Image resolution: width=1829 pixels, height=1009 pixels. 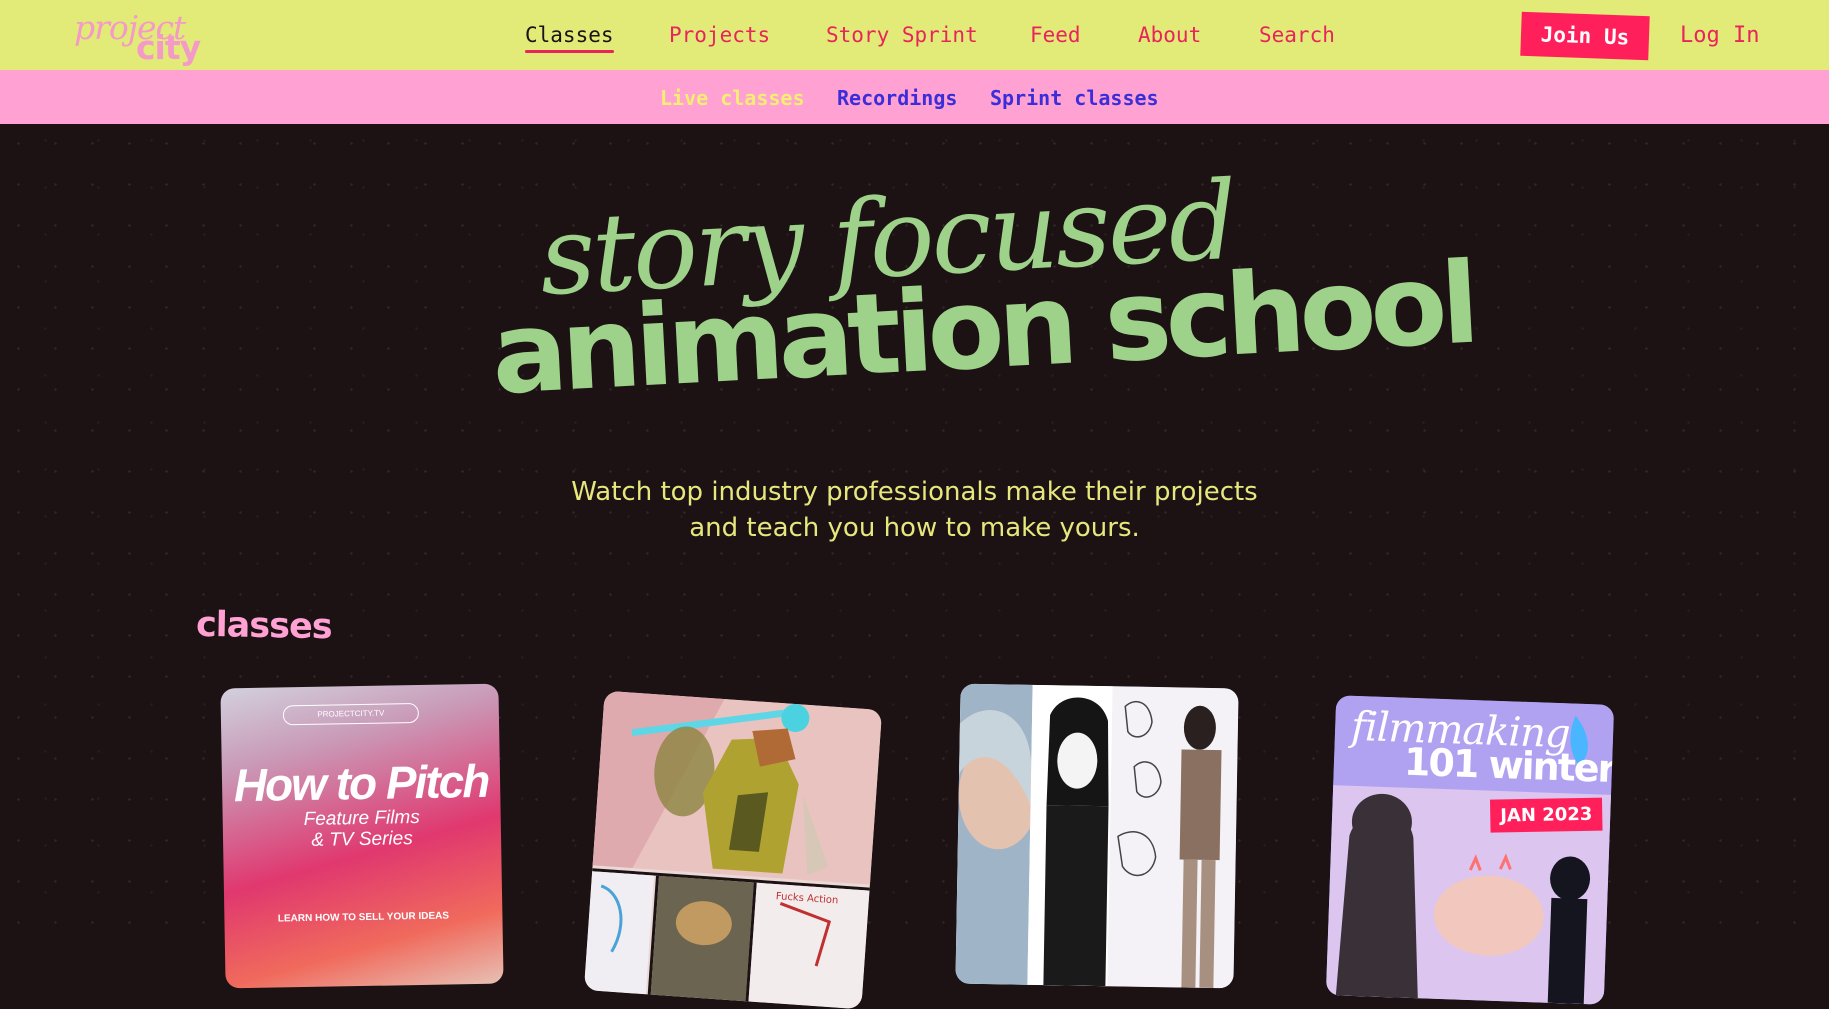 What do you see at coordinates (361, 783) in the screenshot?
I see `card-title: How to Pitch` at bounding box center [361, 783].